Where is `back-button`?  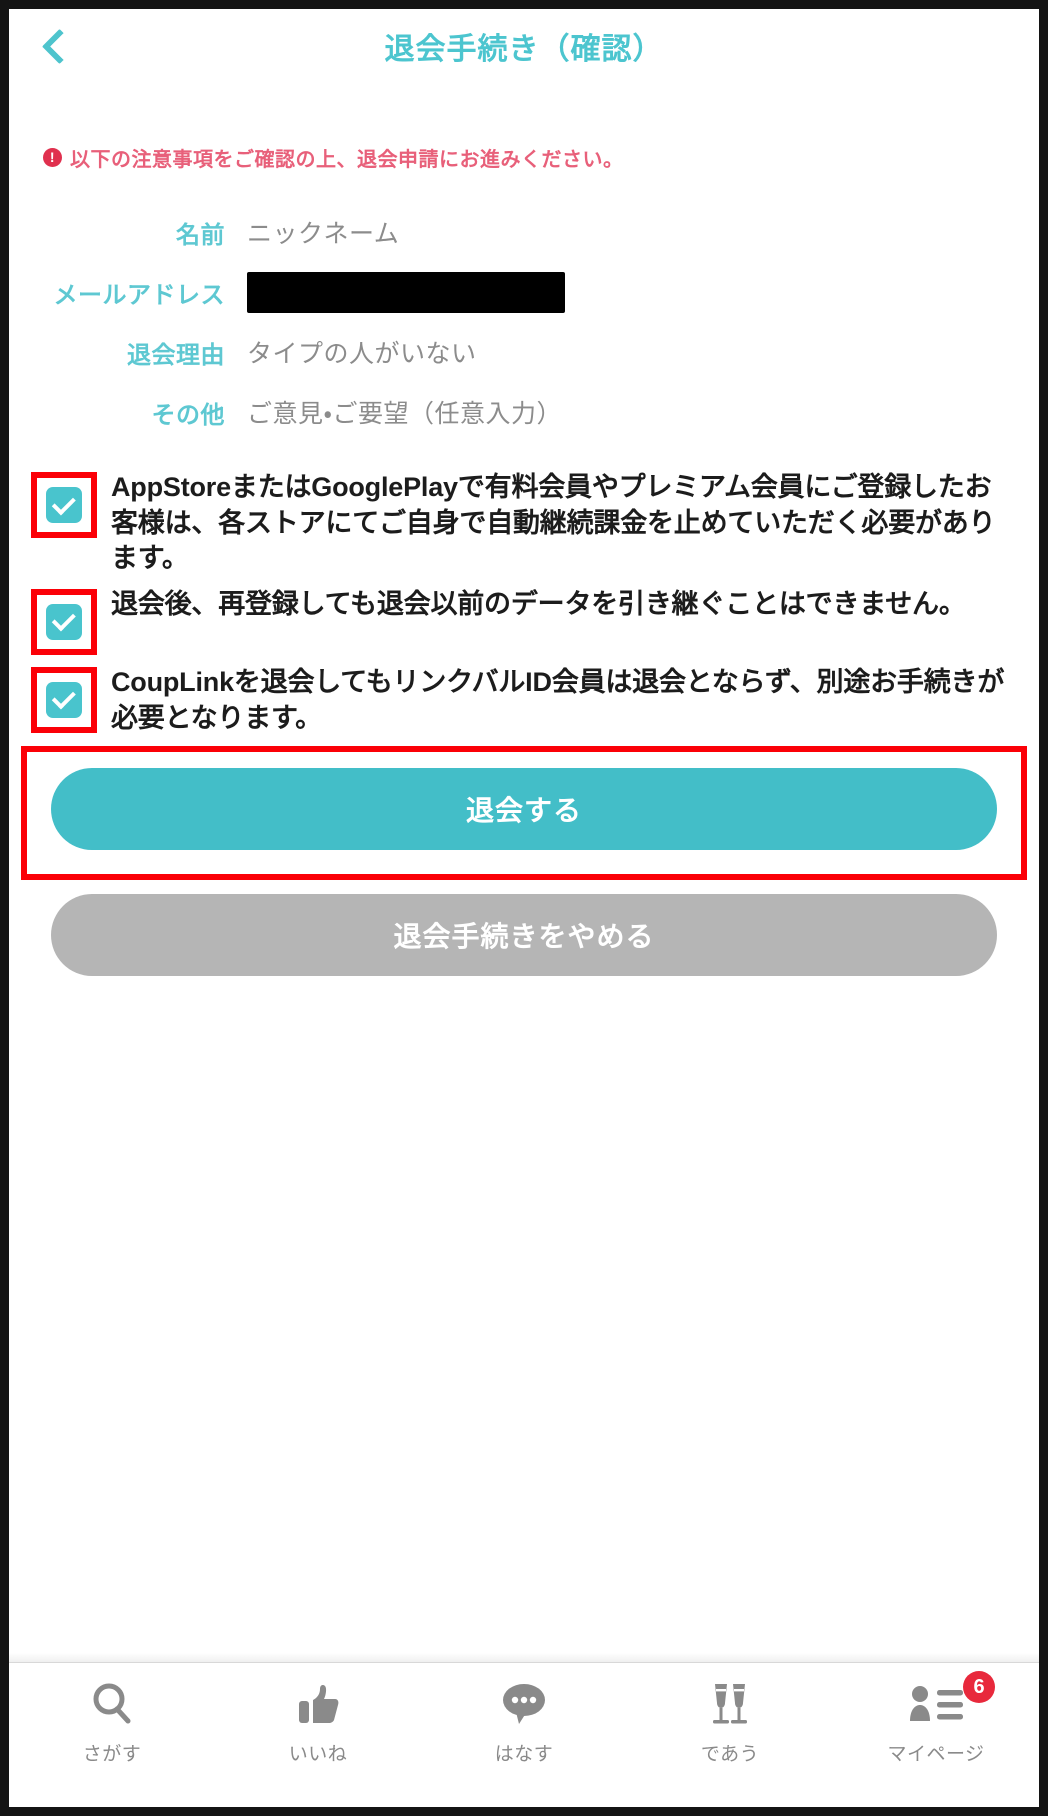 back-button is located at coordinates (56, 46).